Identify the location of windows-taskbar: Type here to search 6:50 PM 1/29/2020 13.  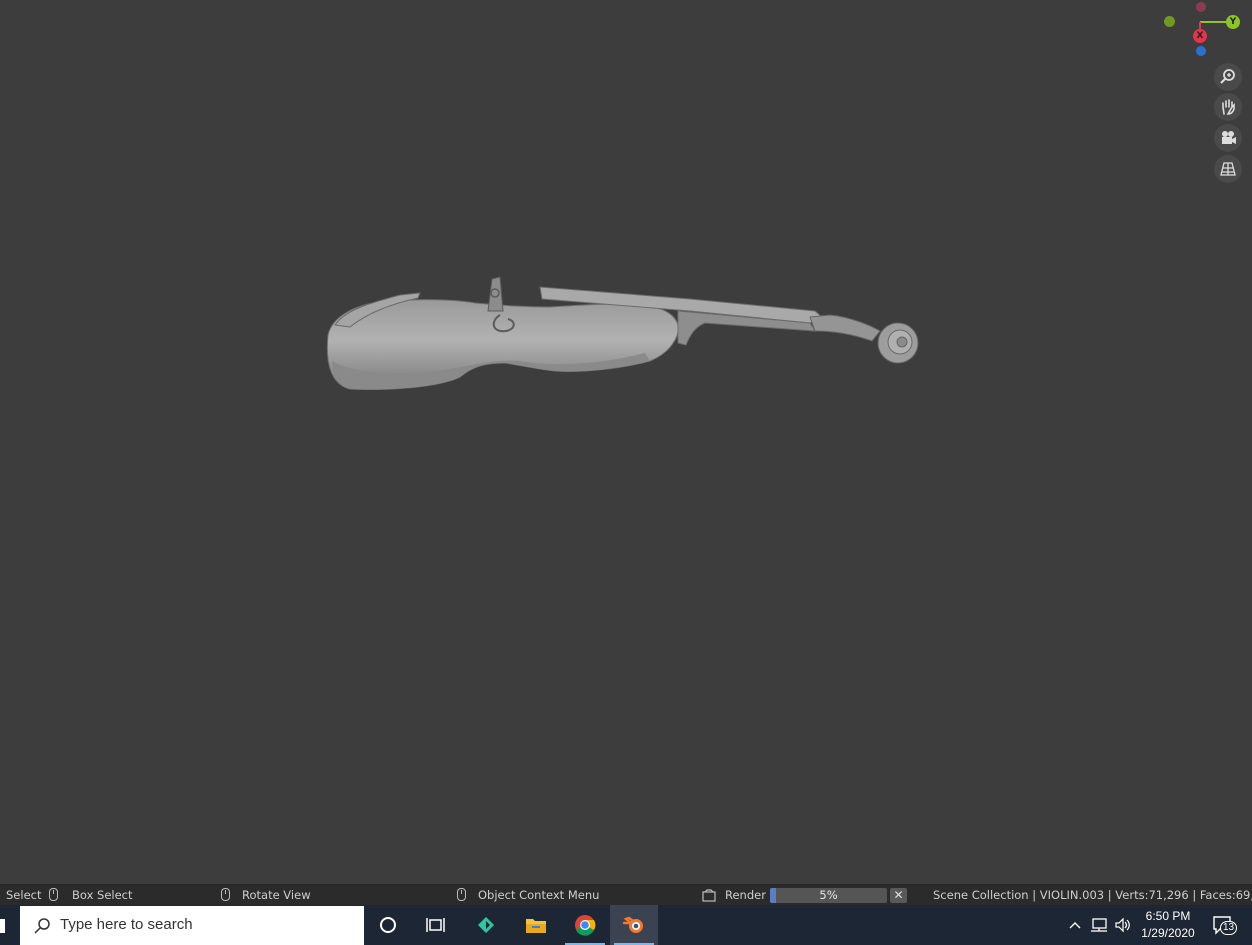
(626, 925).